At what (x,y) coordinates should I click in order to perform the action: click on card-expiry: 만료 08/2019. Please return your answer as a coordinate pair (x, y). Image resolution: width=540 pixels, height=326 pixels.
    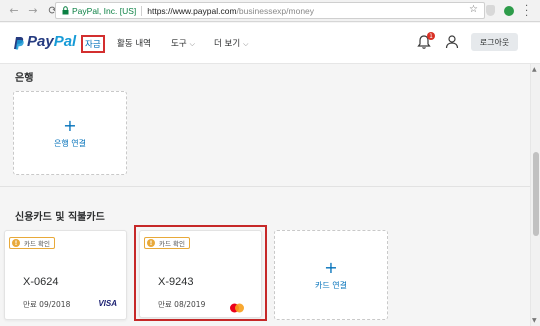
    Looking at the image, I should click on (182, 304).